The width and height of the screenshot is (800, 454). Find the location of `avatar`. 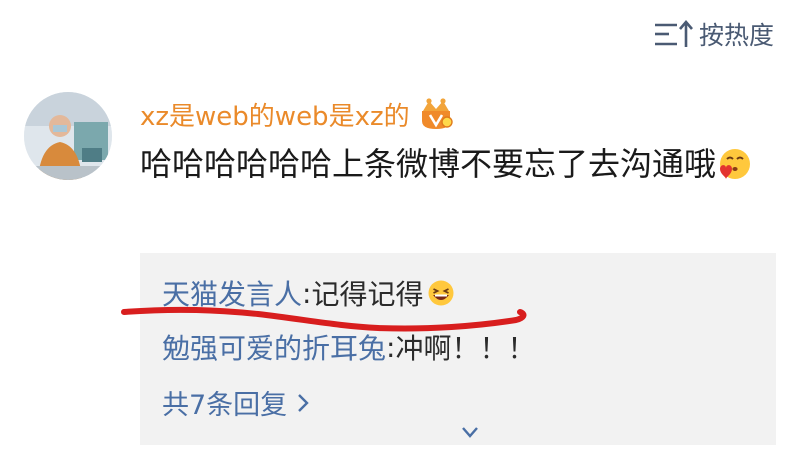

avatar is located at coordinates (68, 136).